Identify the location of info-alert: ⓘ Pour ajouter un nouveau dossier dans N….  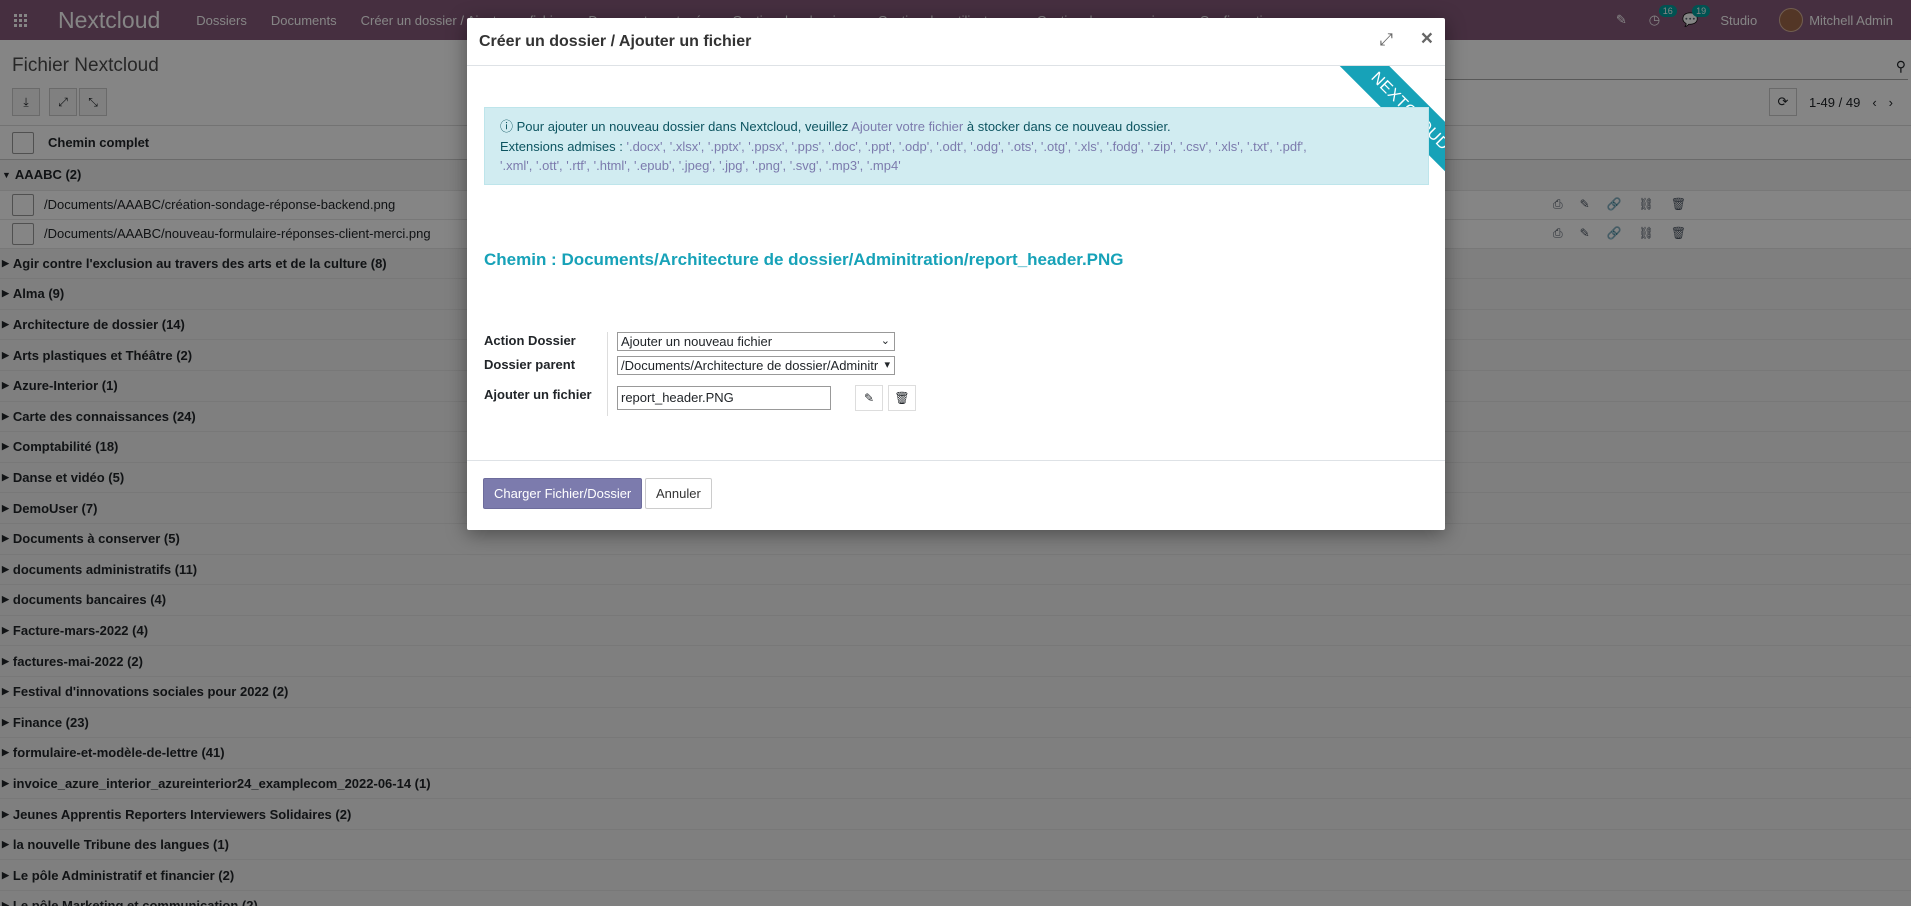
(956, 146).